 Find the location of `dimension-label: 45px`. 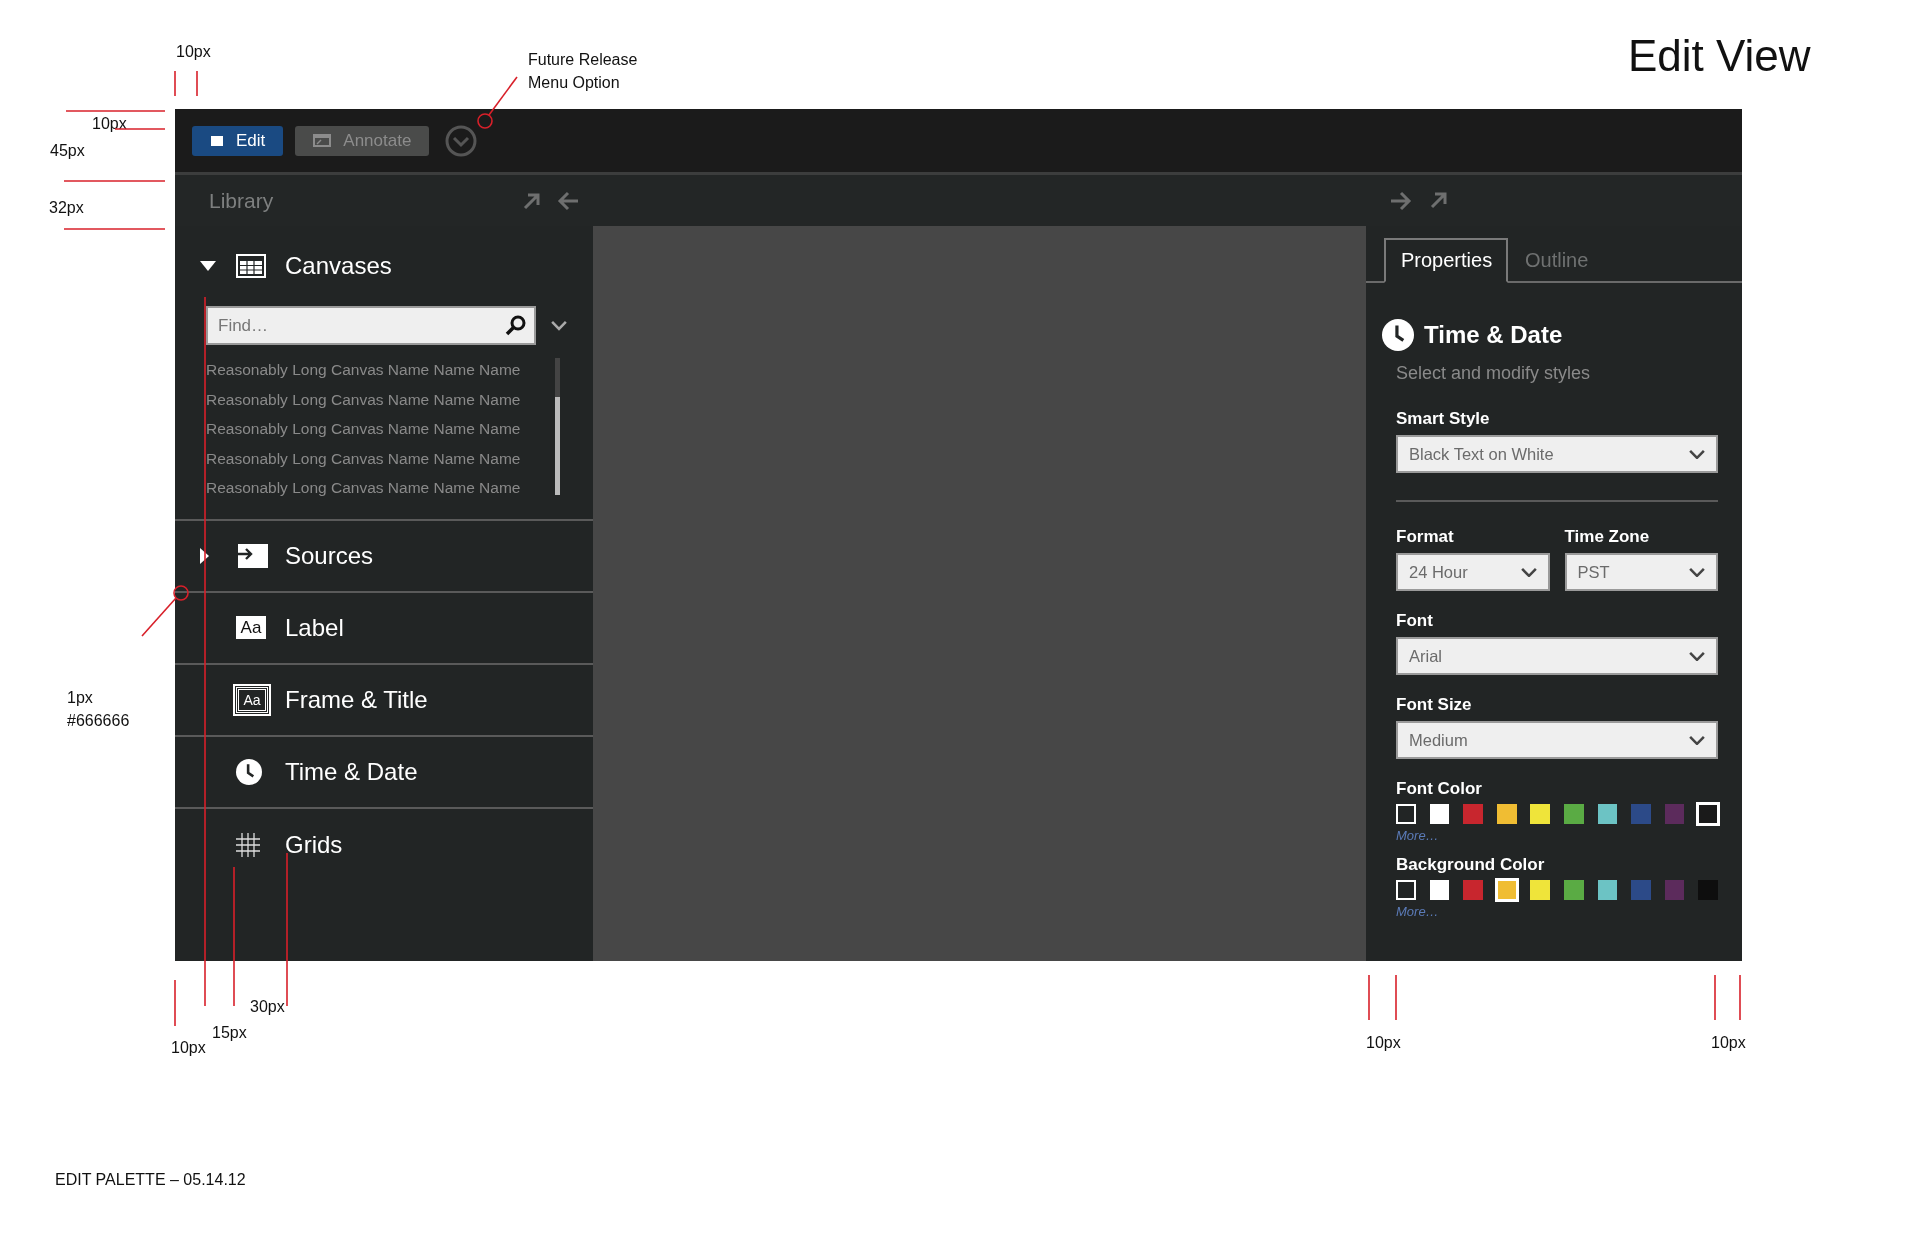

dimension-label: 45px is located at coordinates (67, 151).